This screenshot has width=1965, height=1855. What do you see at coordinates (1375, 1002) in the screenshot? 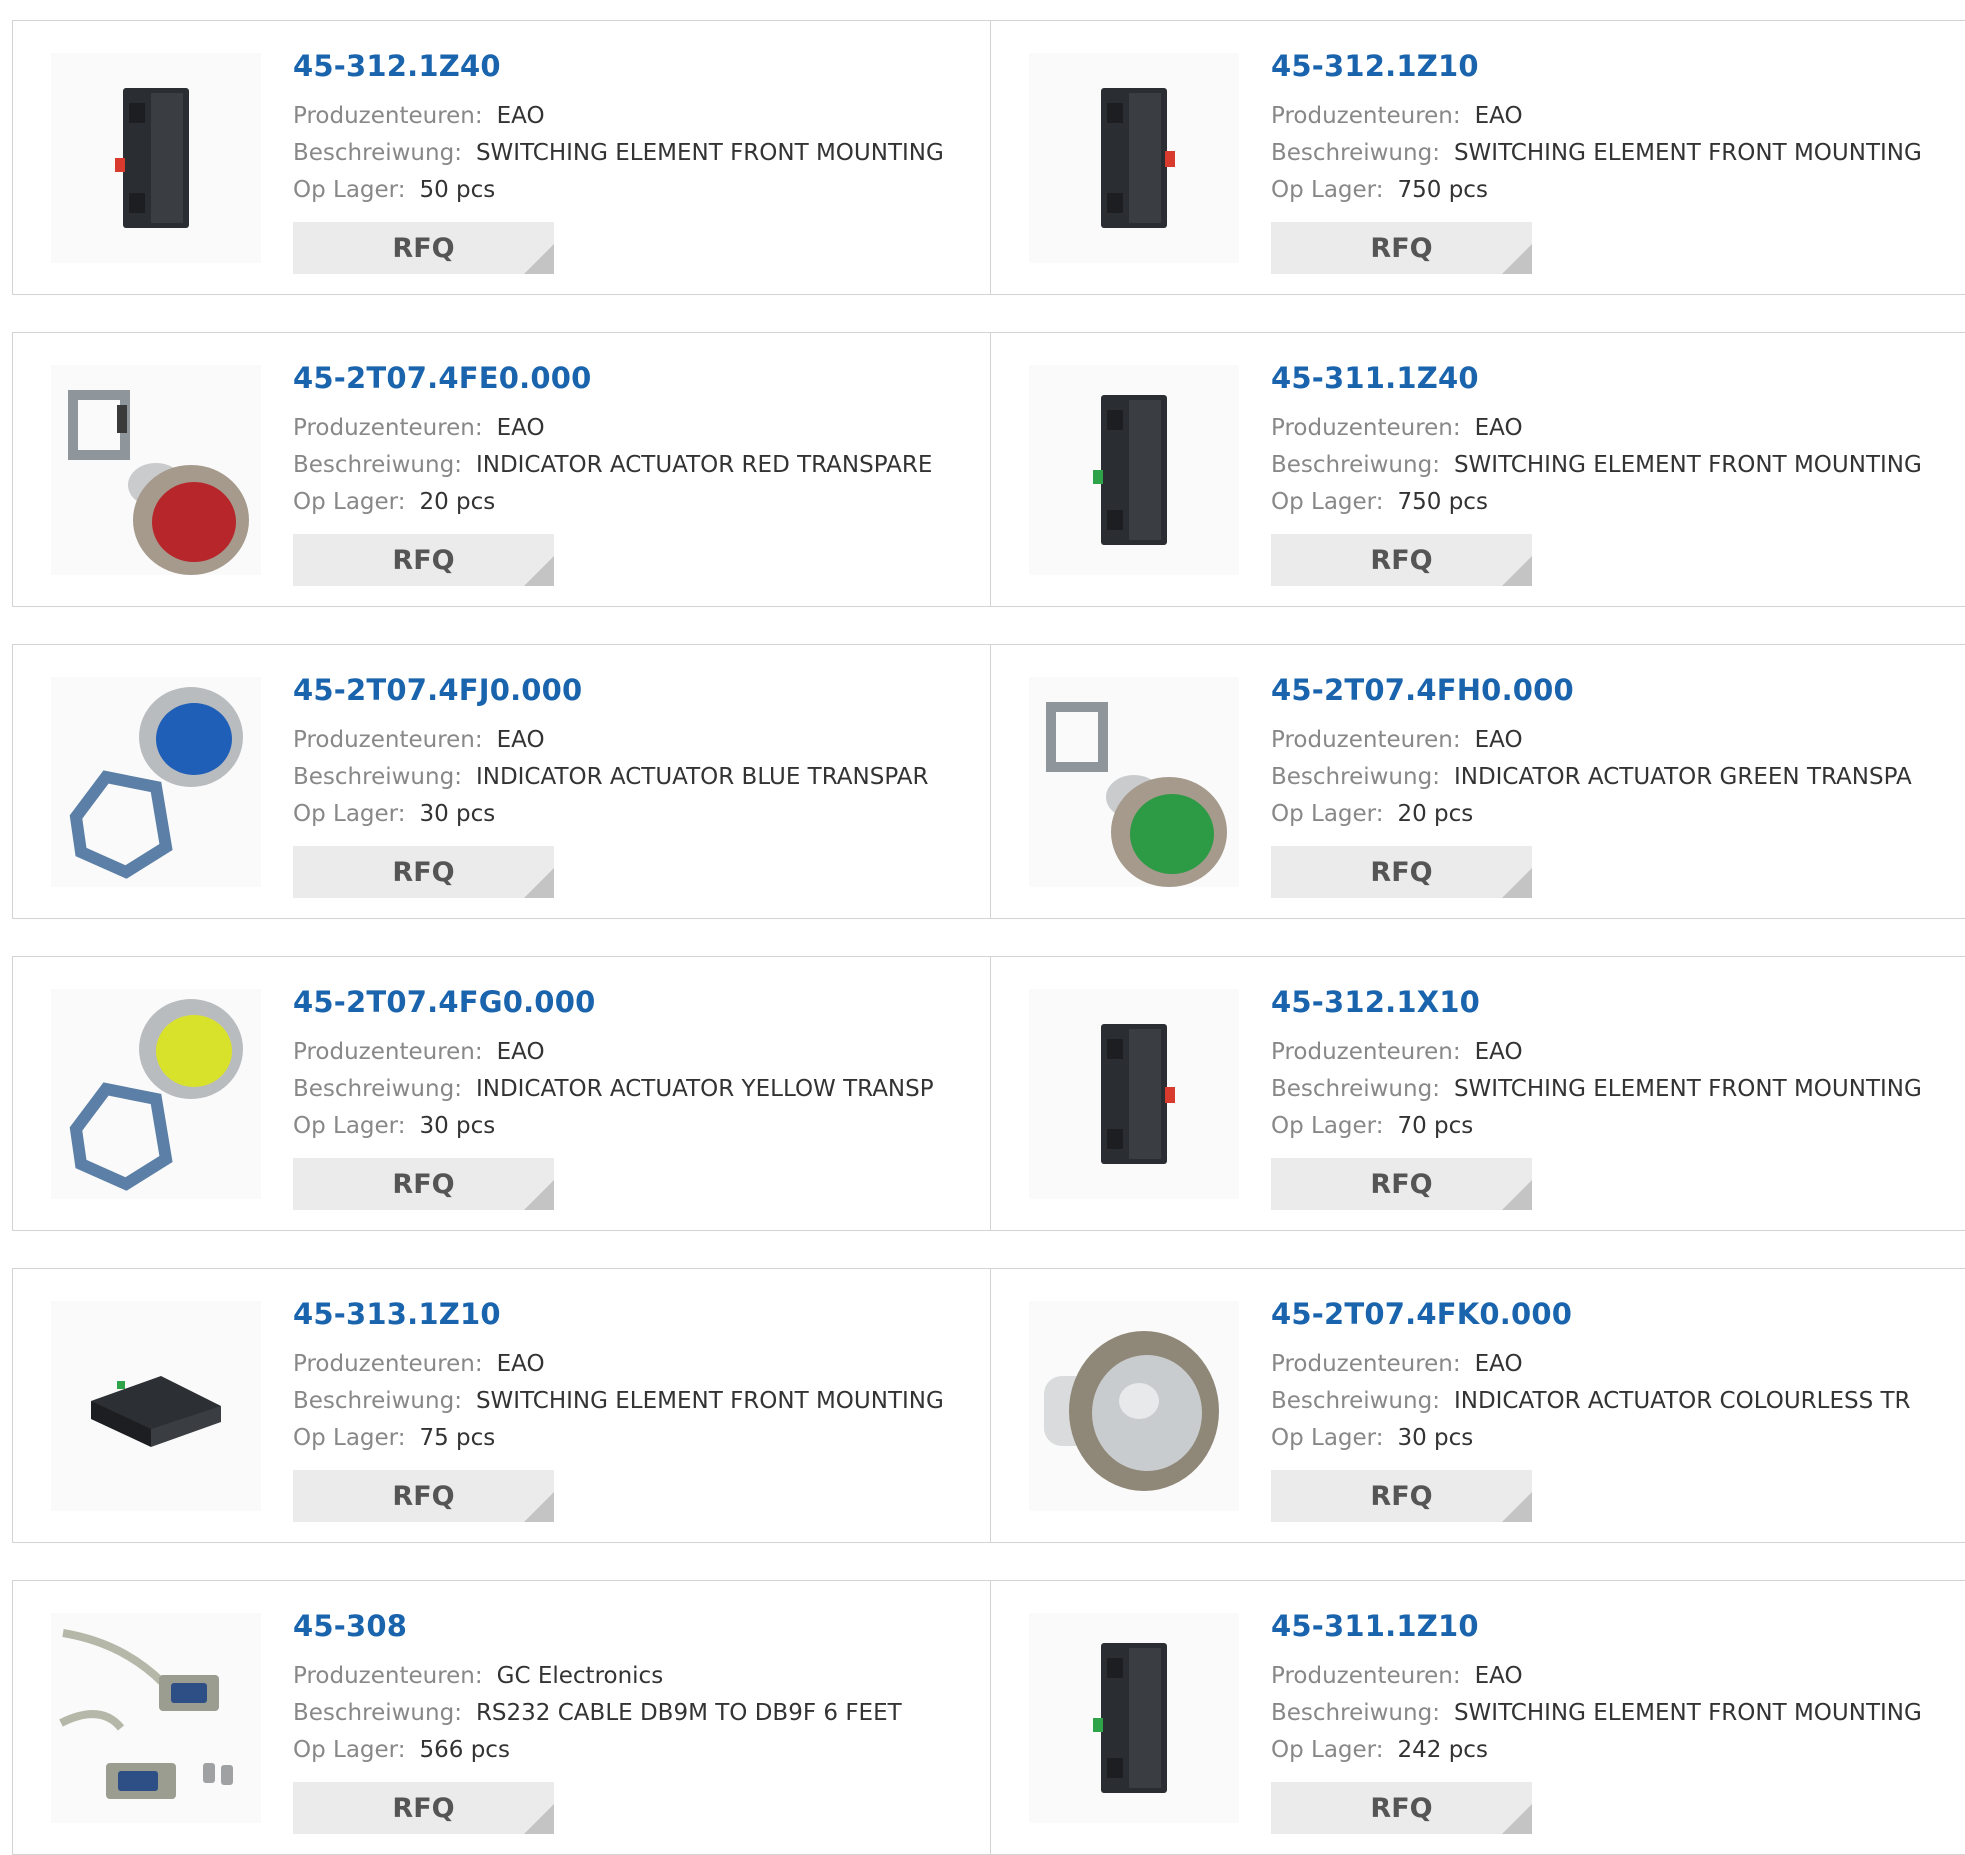
I see `part-number-link: 45-312.1X10` at bounding box center [1375, 1002].